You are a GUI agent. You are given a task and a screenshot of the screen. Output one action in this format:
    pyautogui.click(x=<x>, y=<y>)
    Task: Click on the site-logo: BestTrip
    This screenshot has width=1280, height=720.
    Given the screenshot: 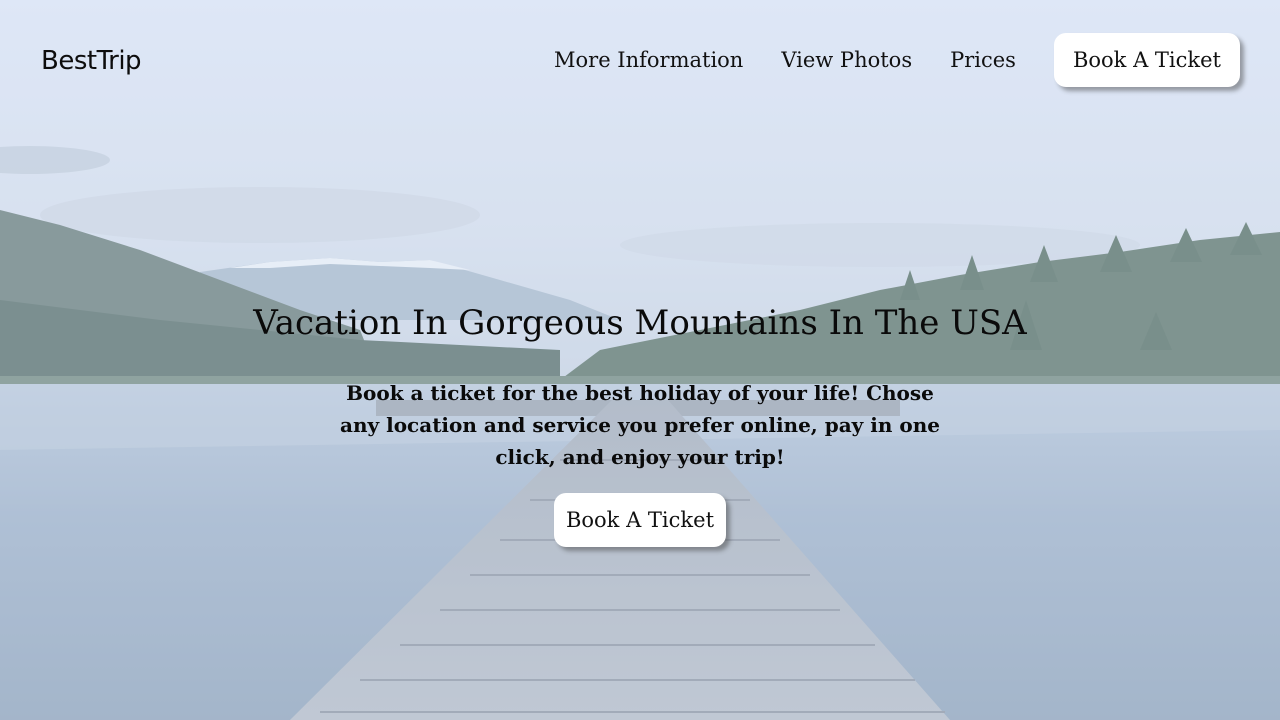 What is the action you would take?
    pyautogui.click(x=91, y=61)
    